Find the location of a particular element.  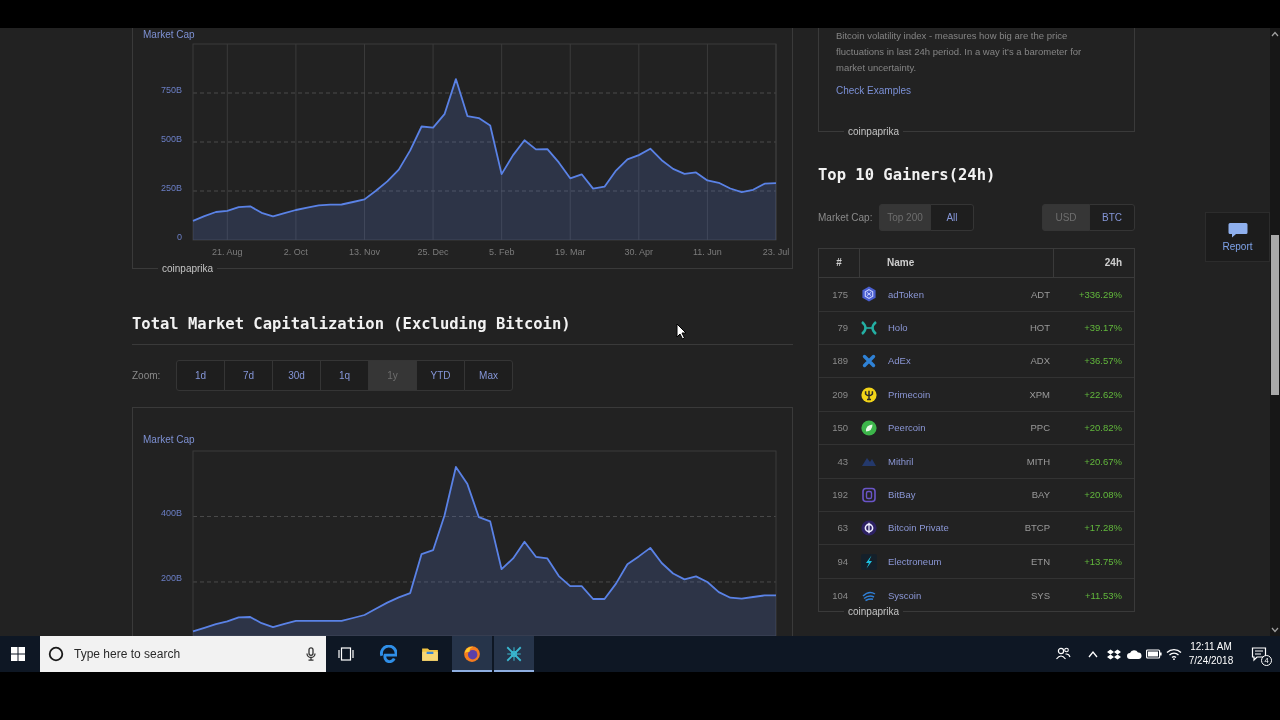

asterisk-icon is located at coordinates (514, 654).